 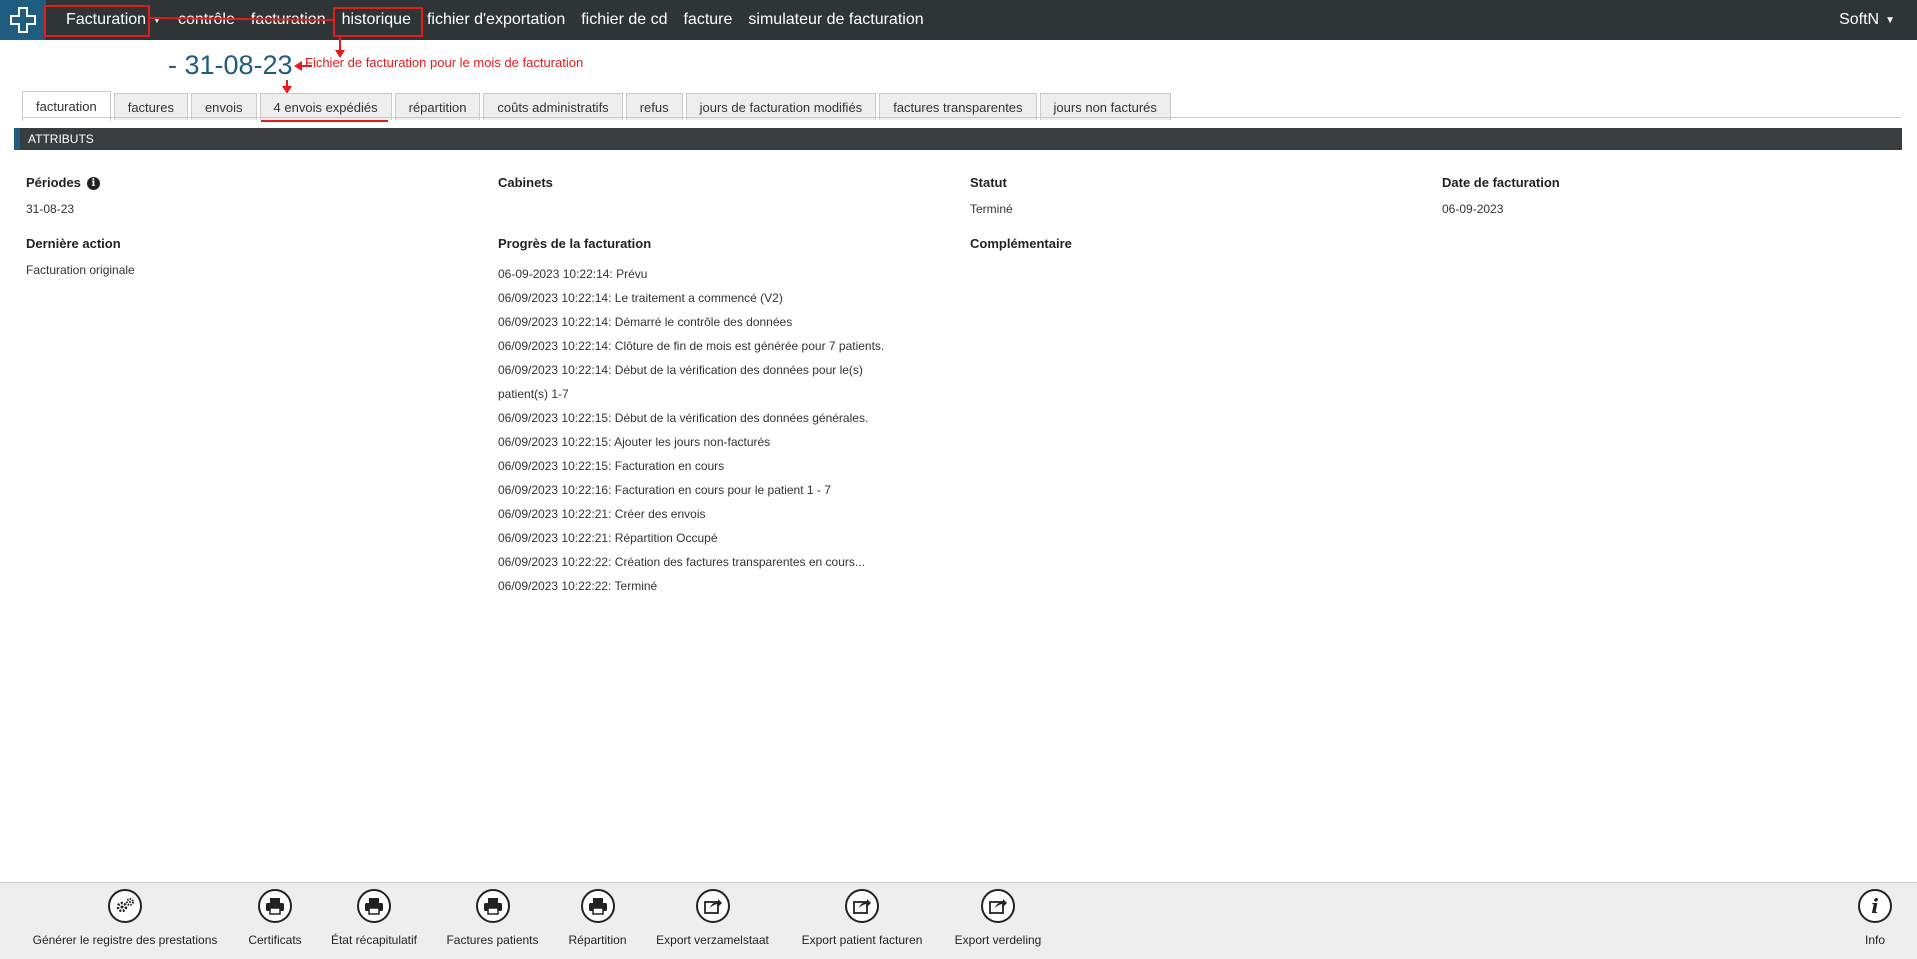 What do you see at coordinates (835, 20) in the screenshot?
I see `nav-simulateur: simulateur de facturation` at bounding box center [835, 20].